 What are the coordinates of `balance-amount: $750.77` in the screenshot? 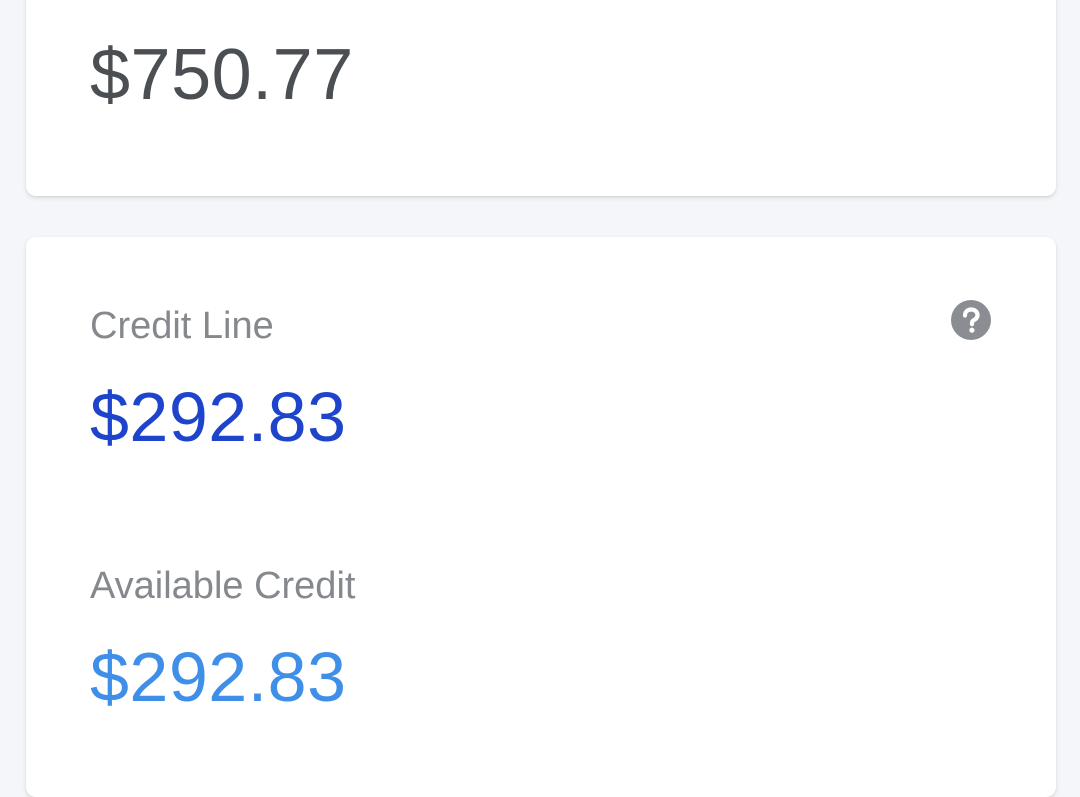 It's located at (222, 75).